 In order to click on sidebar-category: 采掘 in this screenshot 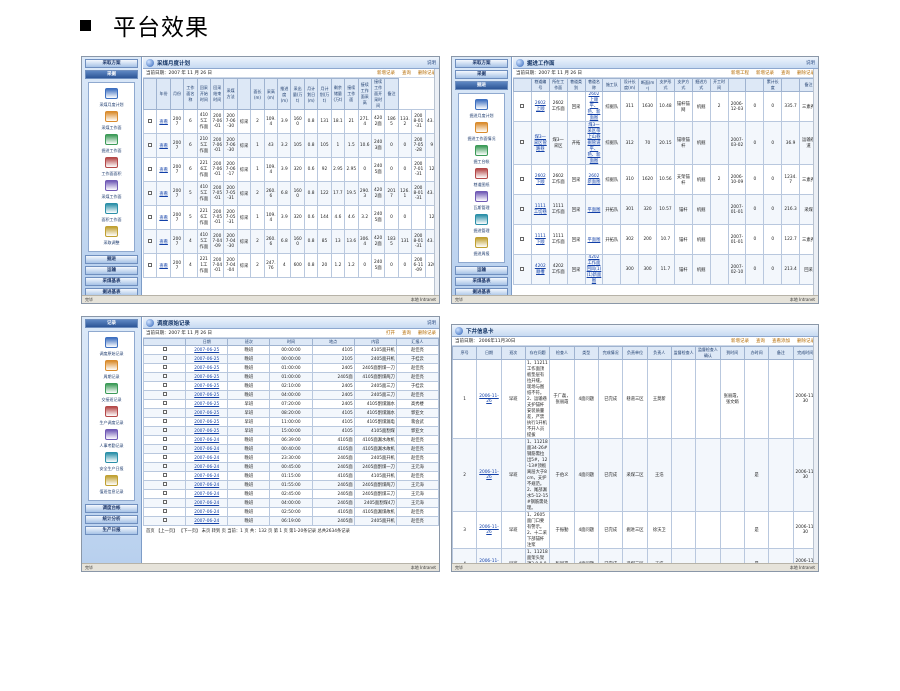, I will do `click(481, 74)`.